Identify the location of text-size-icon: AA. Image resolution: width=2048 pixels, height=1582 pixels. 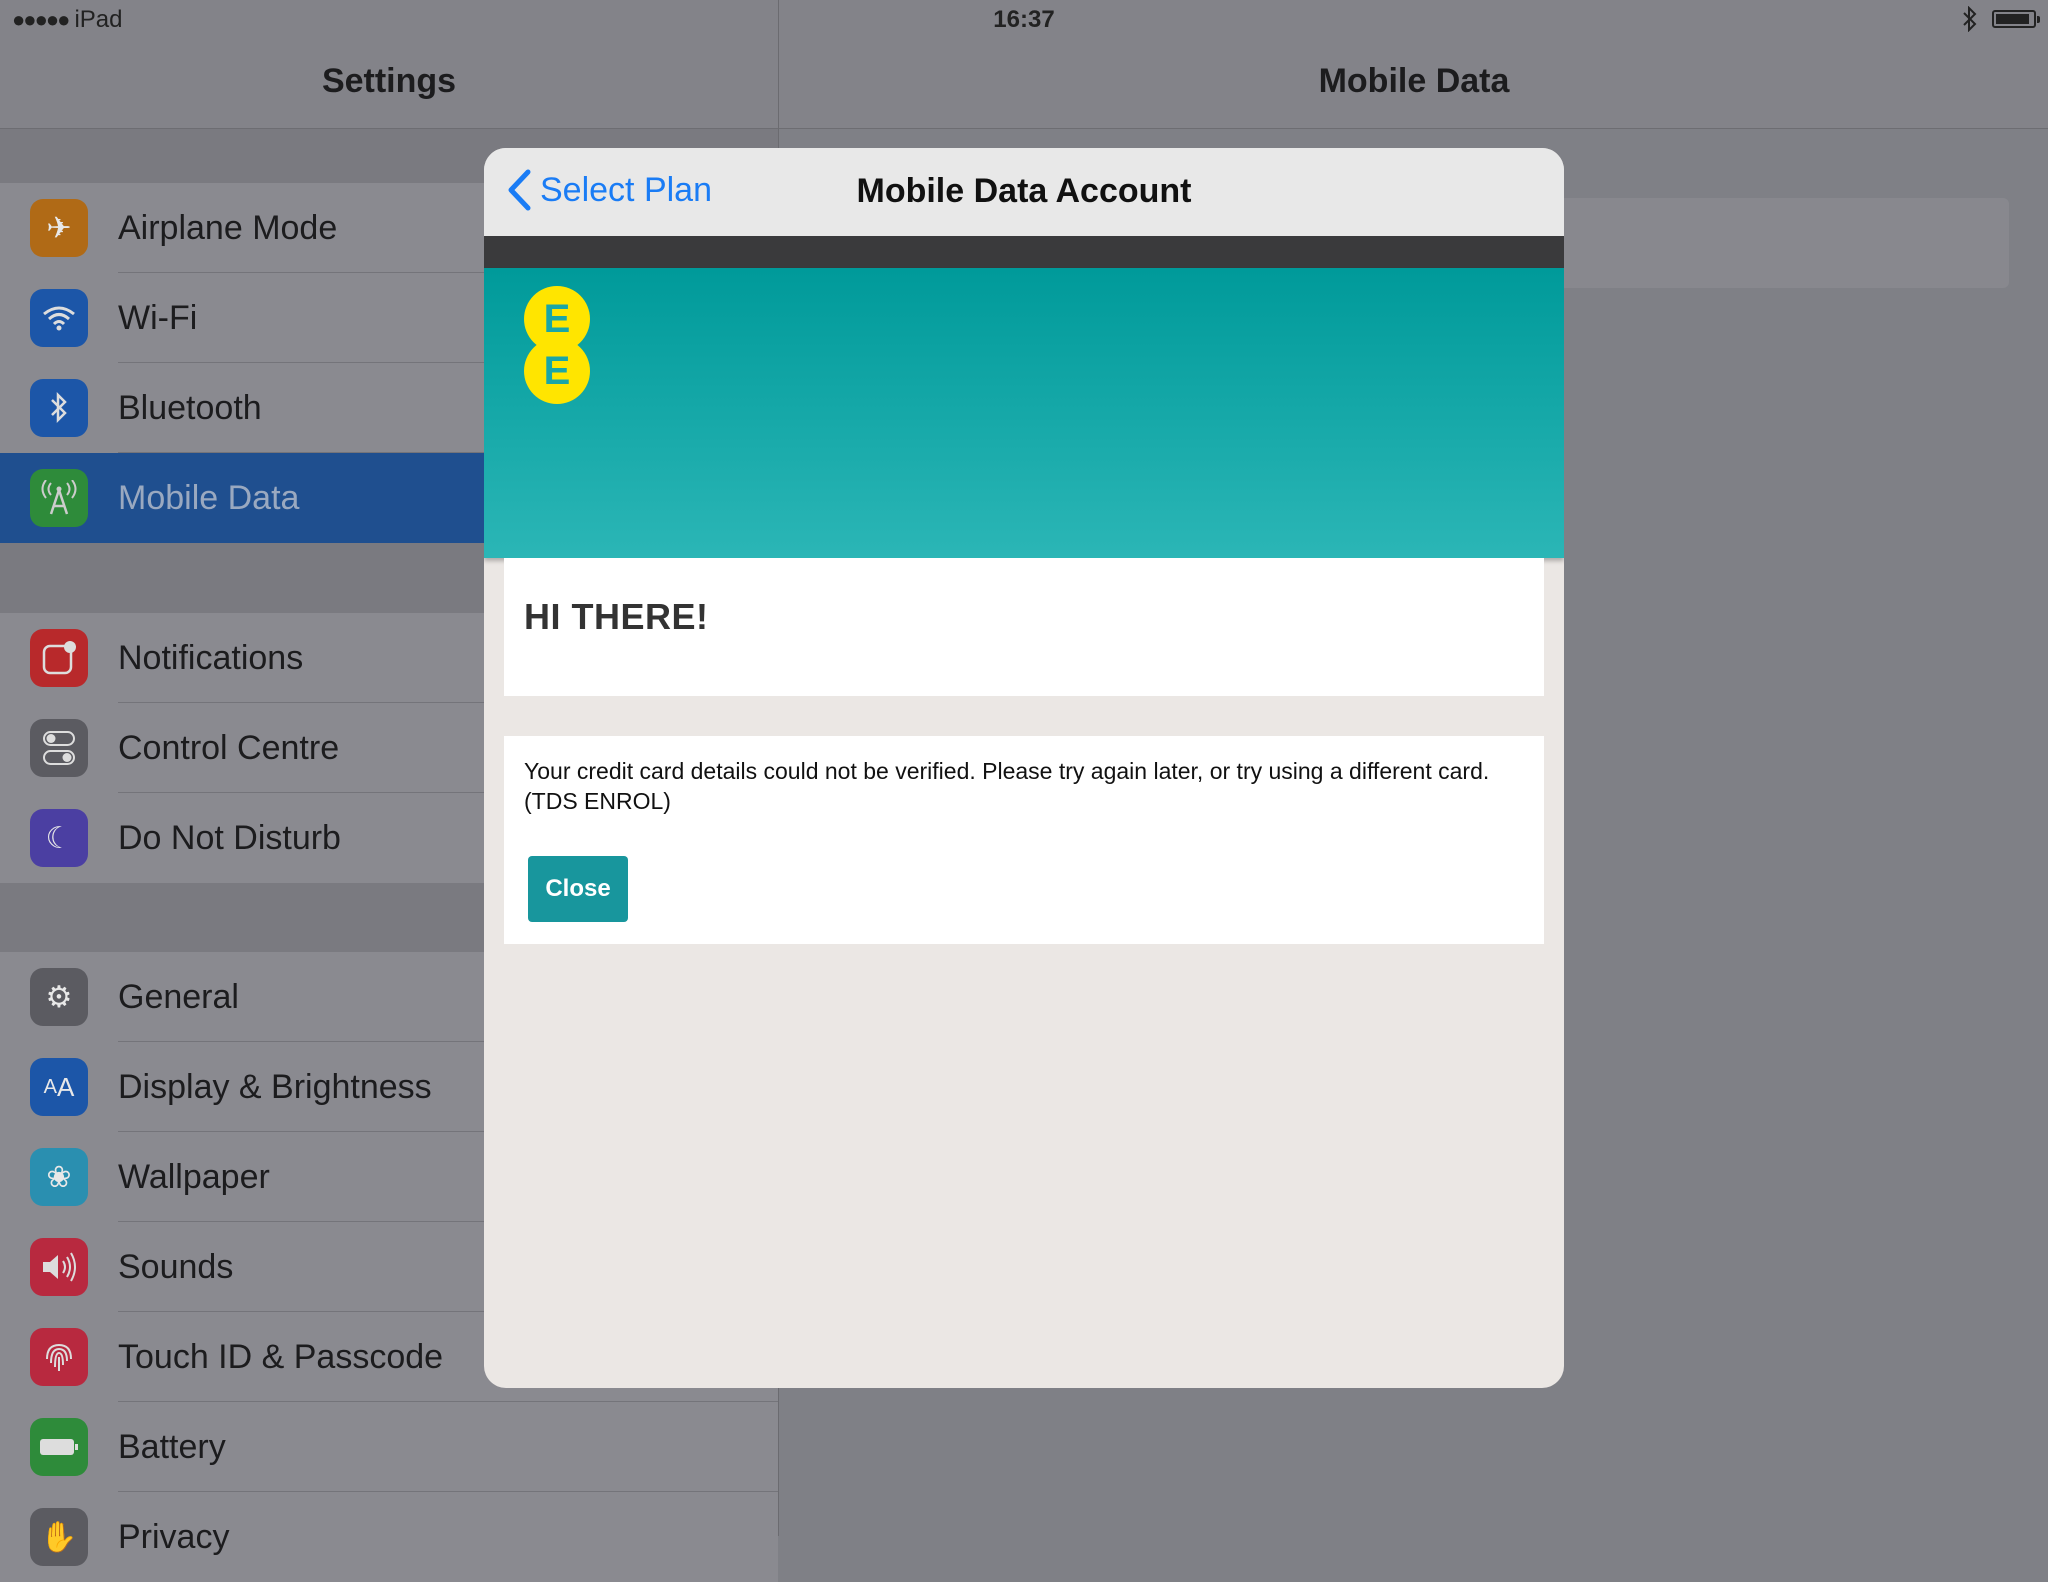
(59, 1087).